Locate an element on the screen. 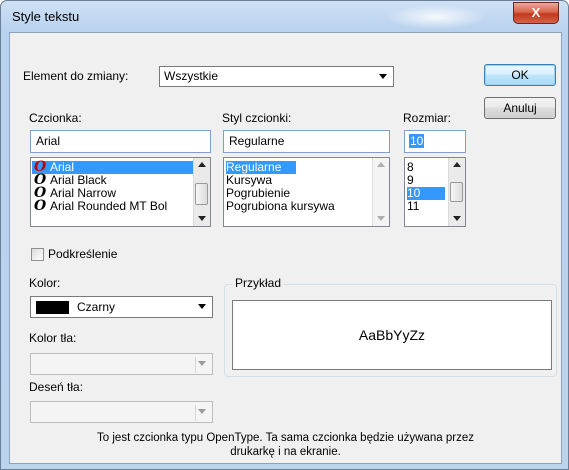 Image resolution: width=569 pixels, height=470 pixels. size-list-item: 11 is located at coordinates (413, 206).